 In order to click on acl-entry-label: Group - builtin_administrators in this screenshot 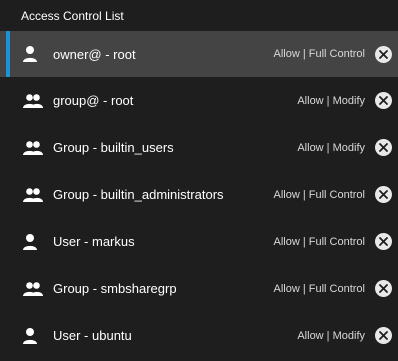, I will do `click(138, 194)`.